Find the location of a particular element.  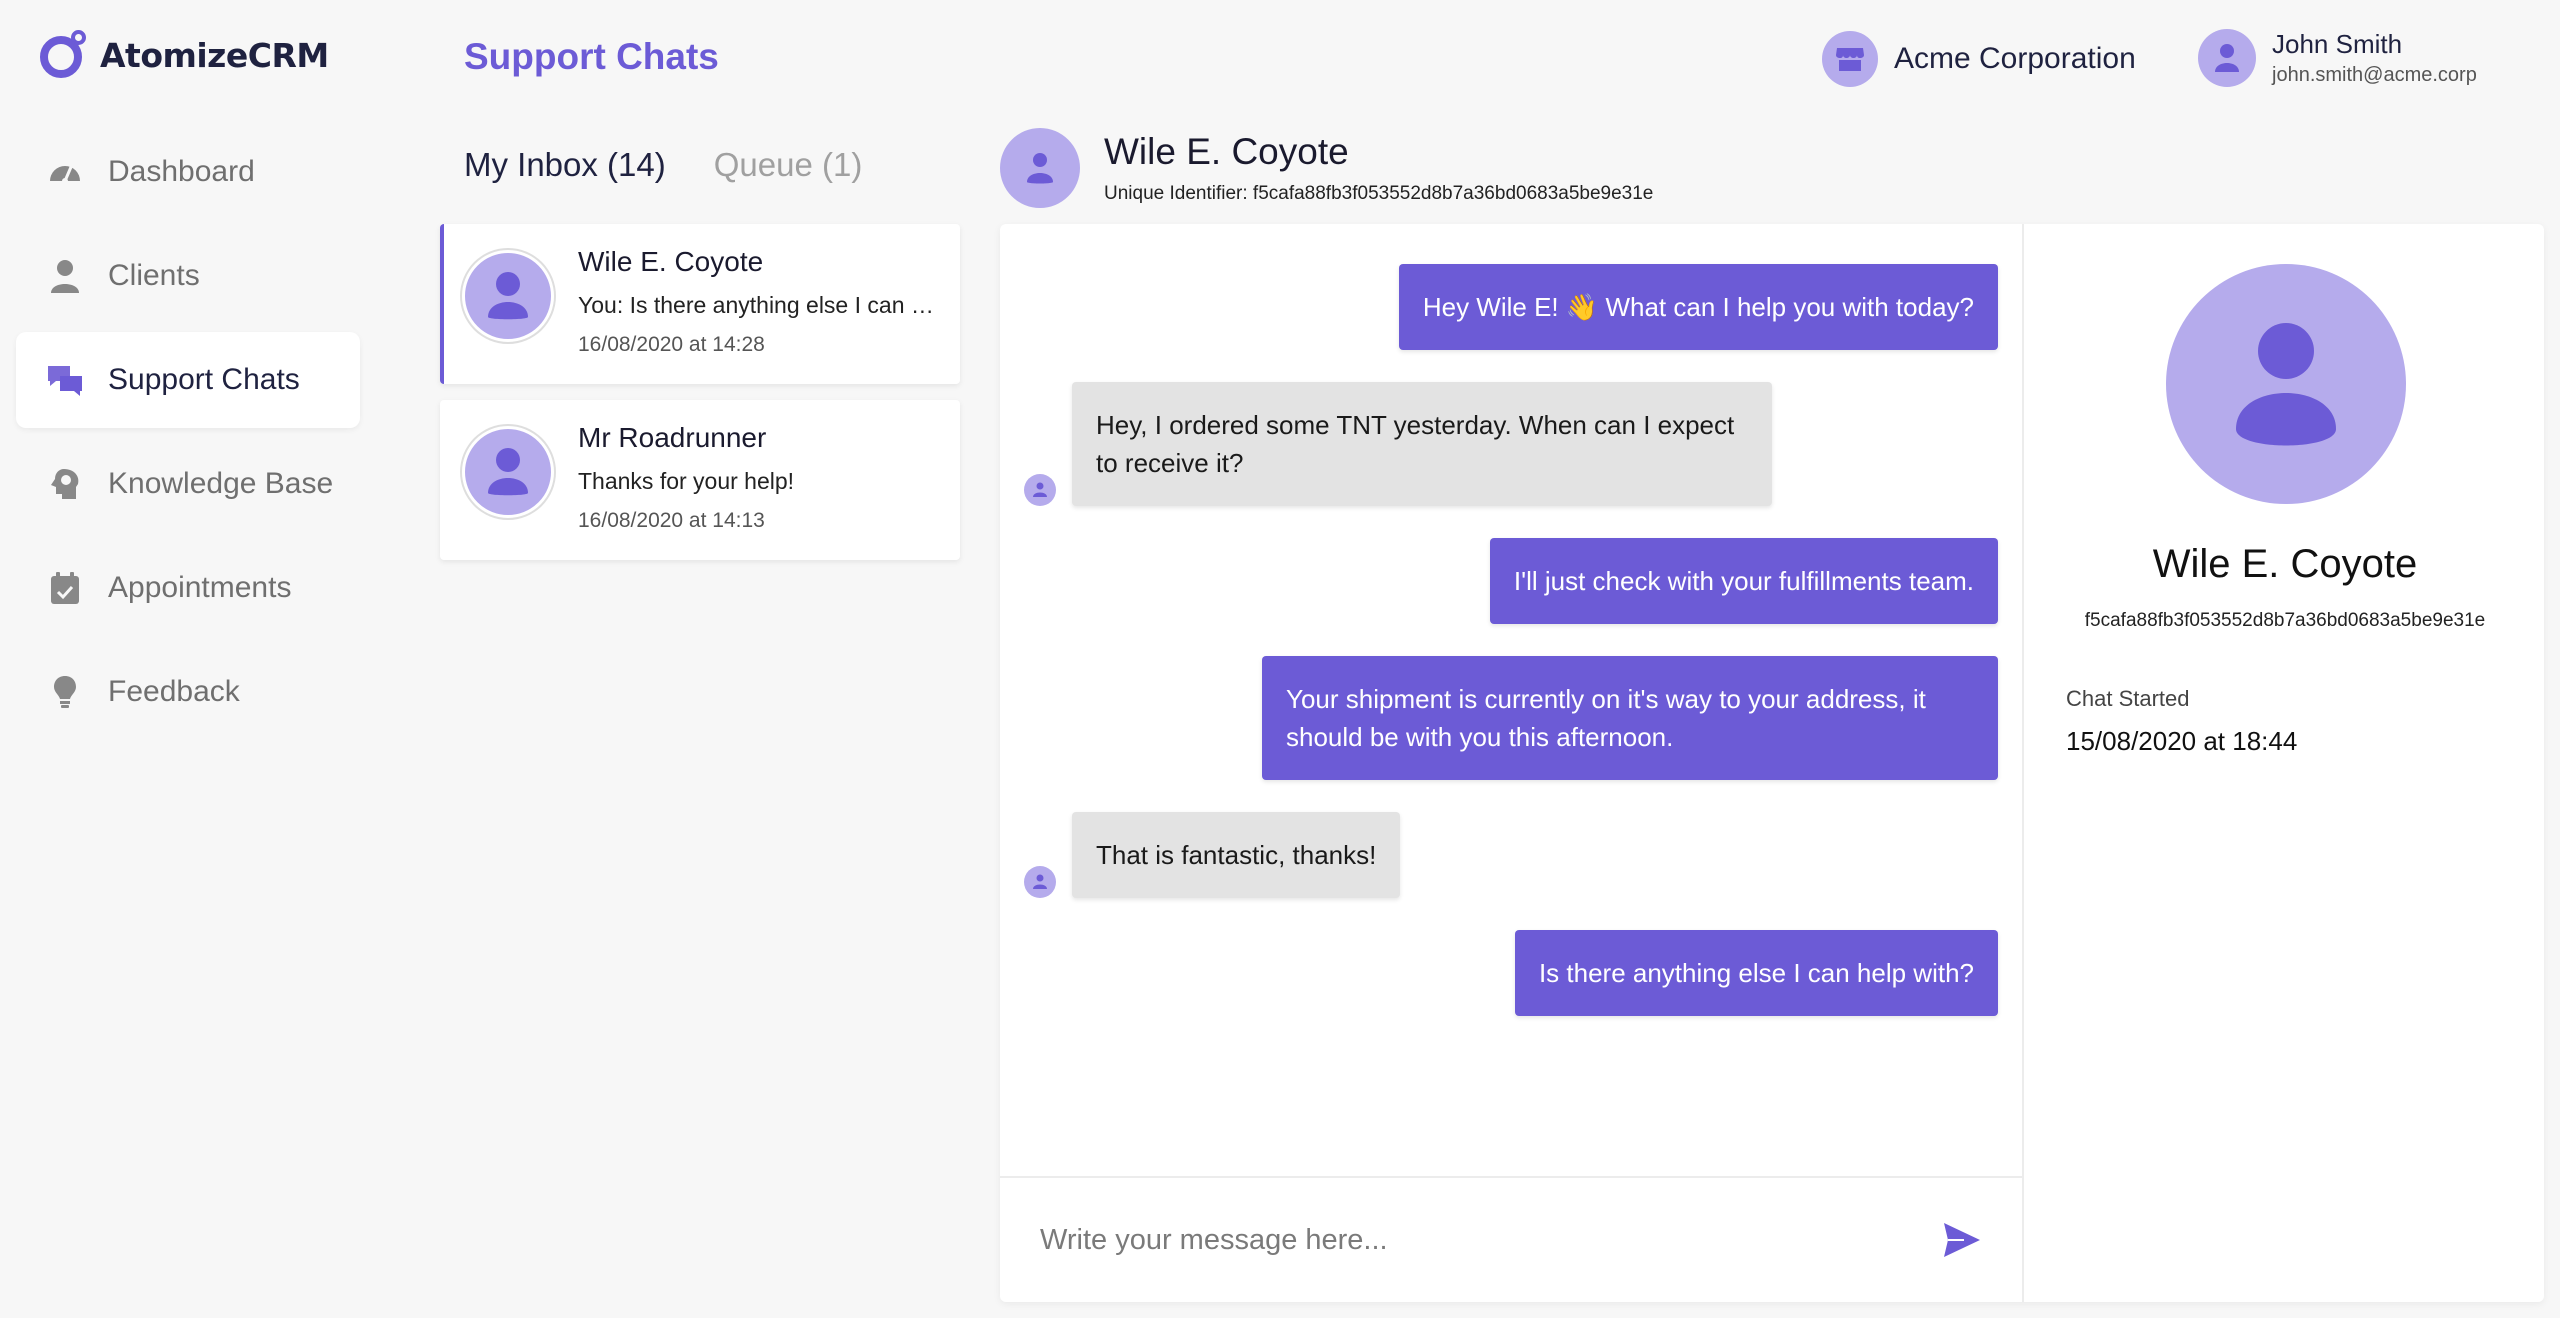

sidebar-item-label: Appointments is located at coordinates (200, 587).